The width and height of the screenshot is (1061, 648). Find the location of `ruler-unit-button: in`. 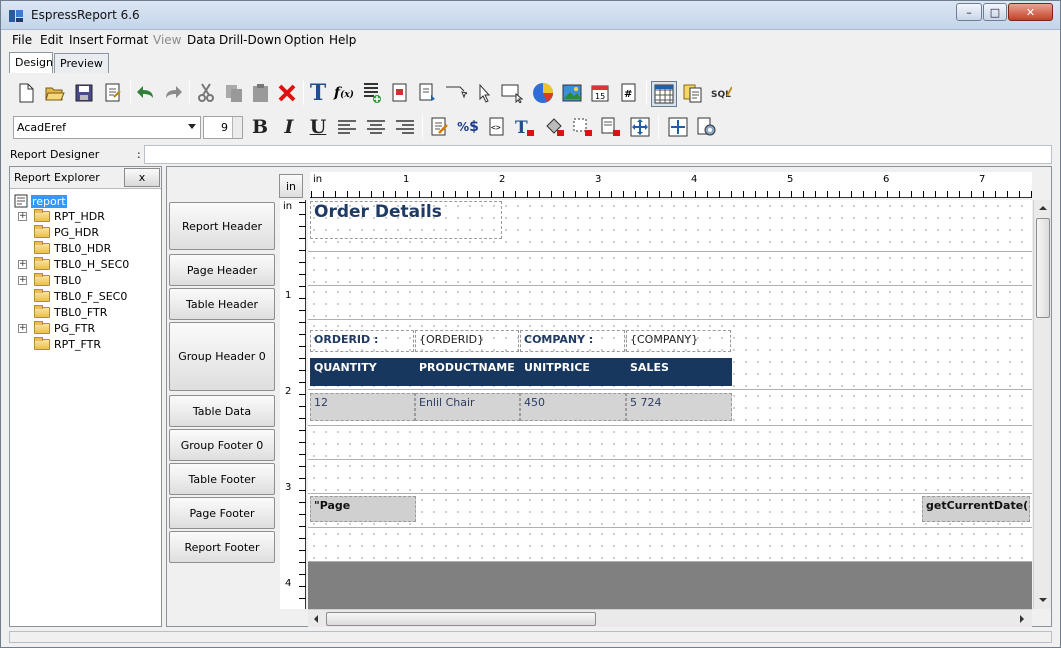

ruler-unit-button: in is located at coordinates (291, 186).